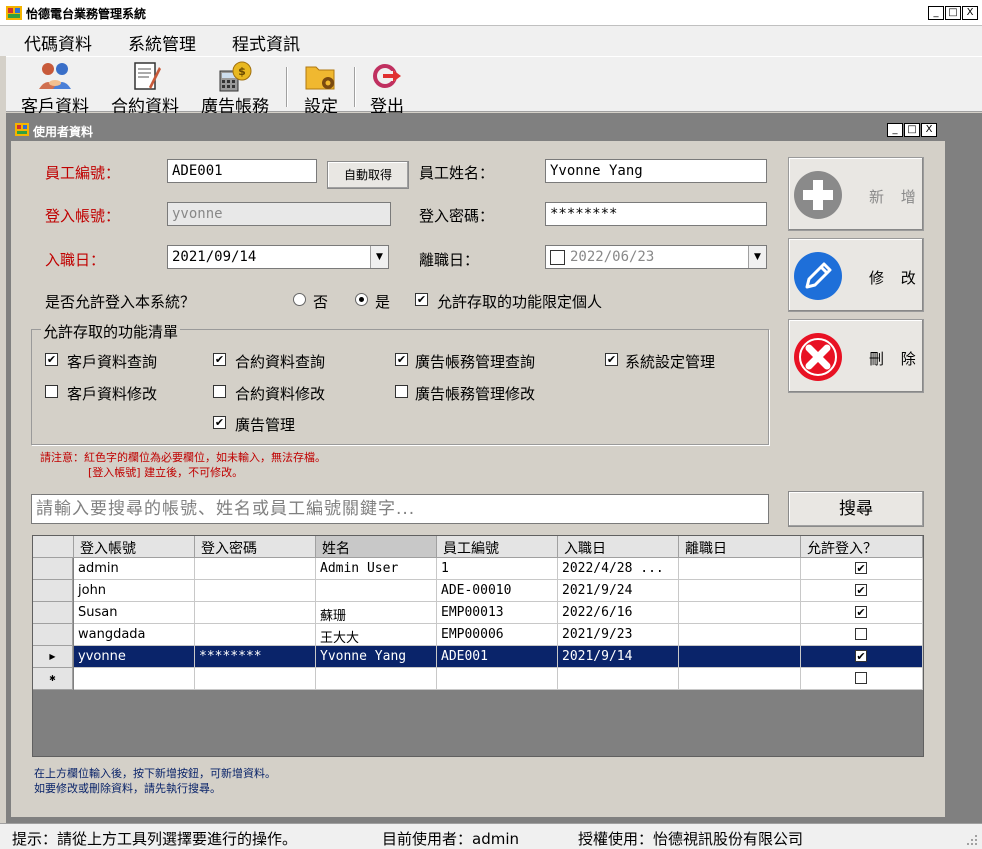 The height and width of the screenshot is (849, 982). What do you see at coordinates (134, 569) in the screenshot?
I see `cell-account: admin` at bounding box center [134, 569].